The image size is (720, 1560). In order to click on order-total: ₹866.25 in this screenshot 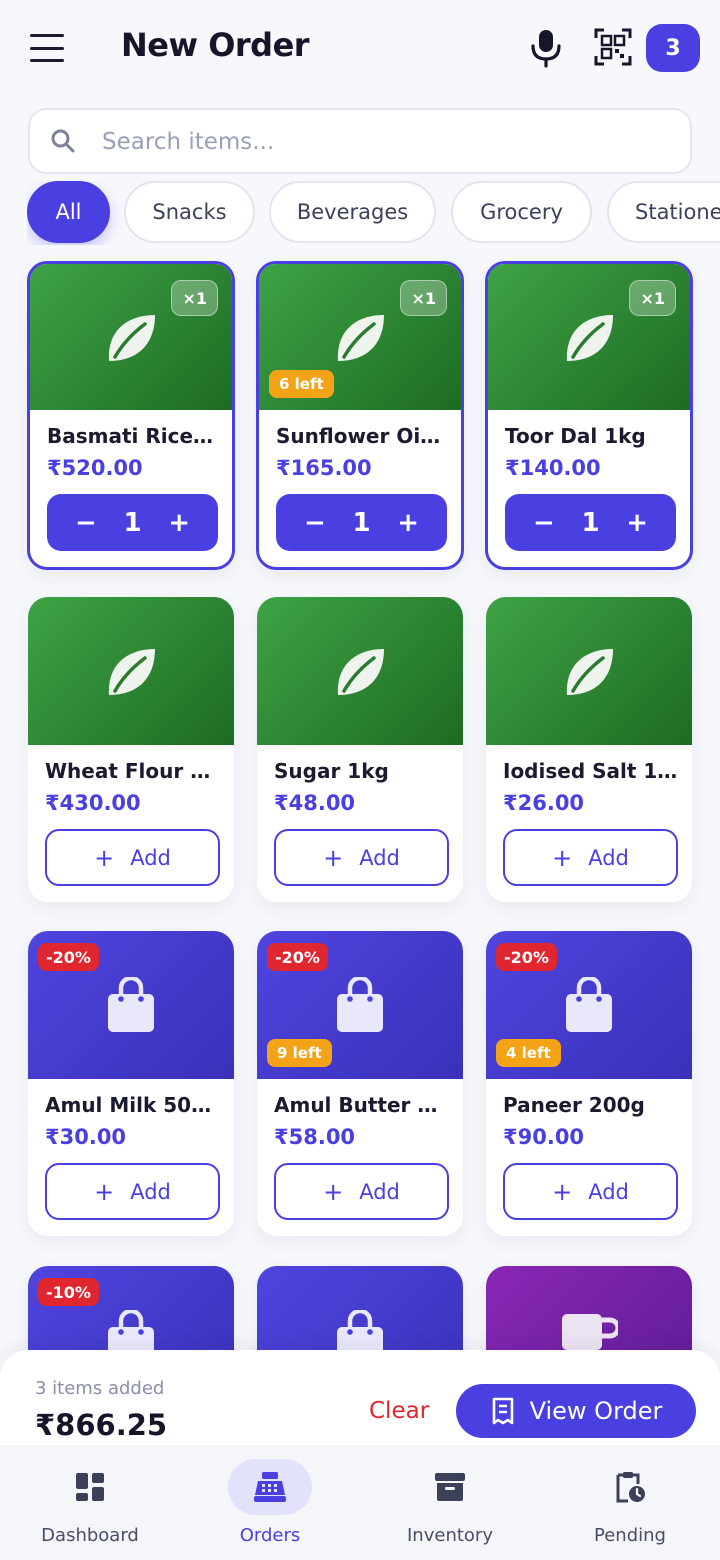, I will do `click(101, 1425)`.